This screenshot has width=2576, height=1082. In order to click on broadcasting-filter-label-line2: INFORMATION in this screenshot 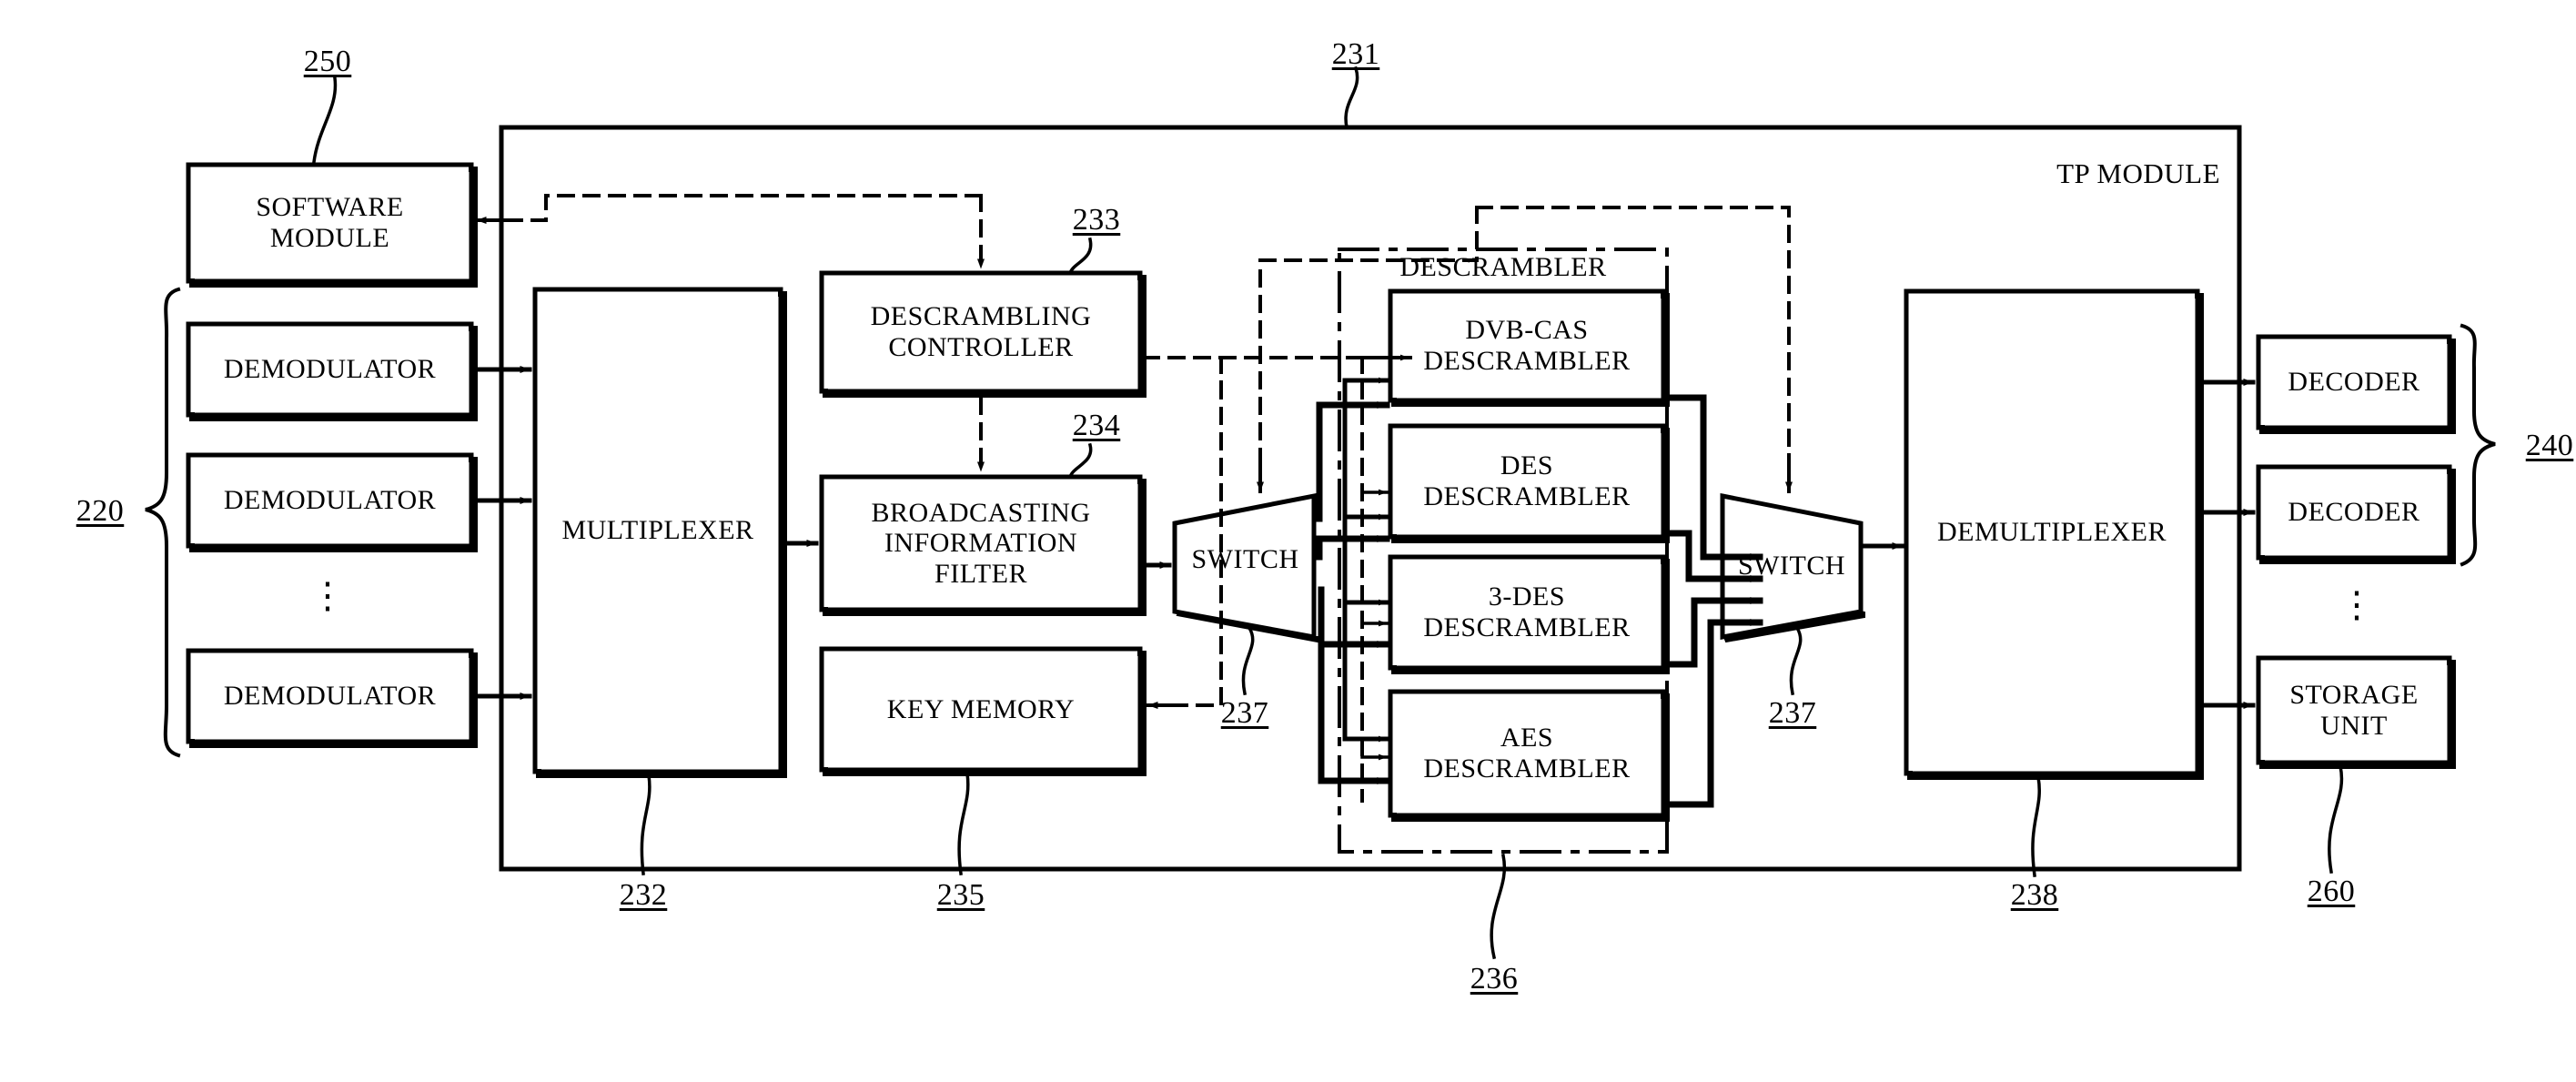, I will do `click(981, 543)`.